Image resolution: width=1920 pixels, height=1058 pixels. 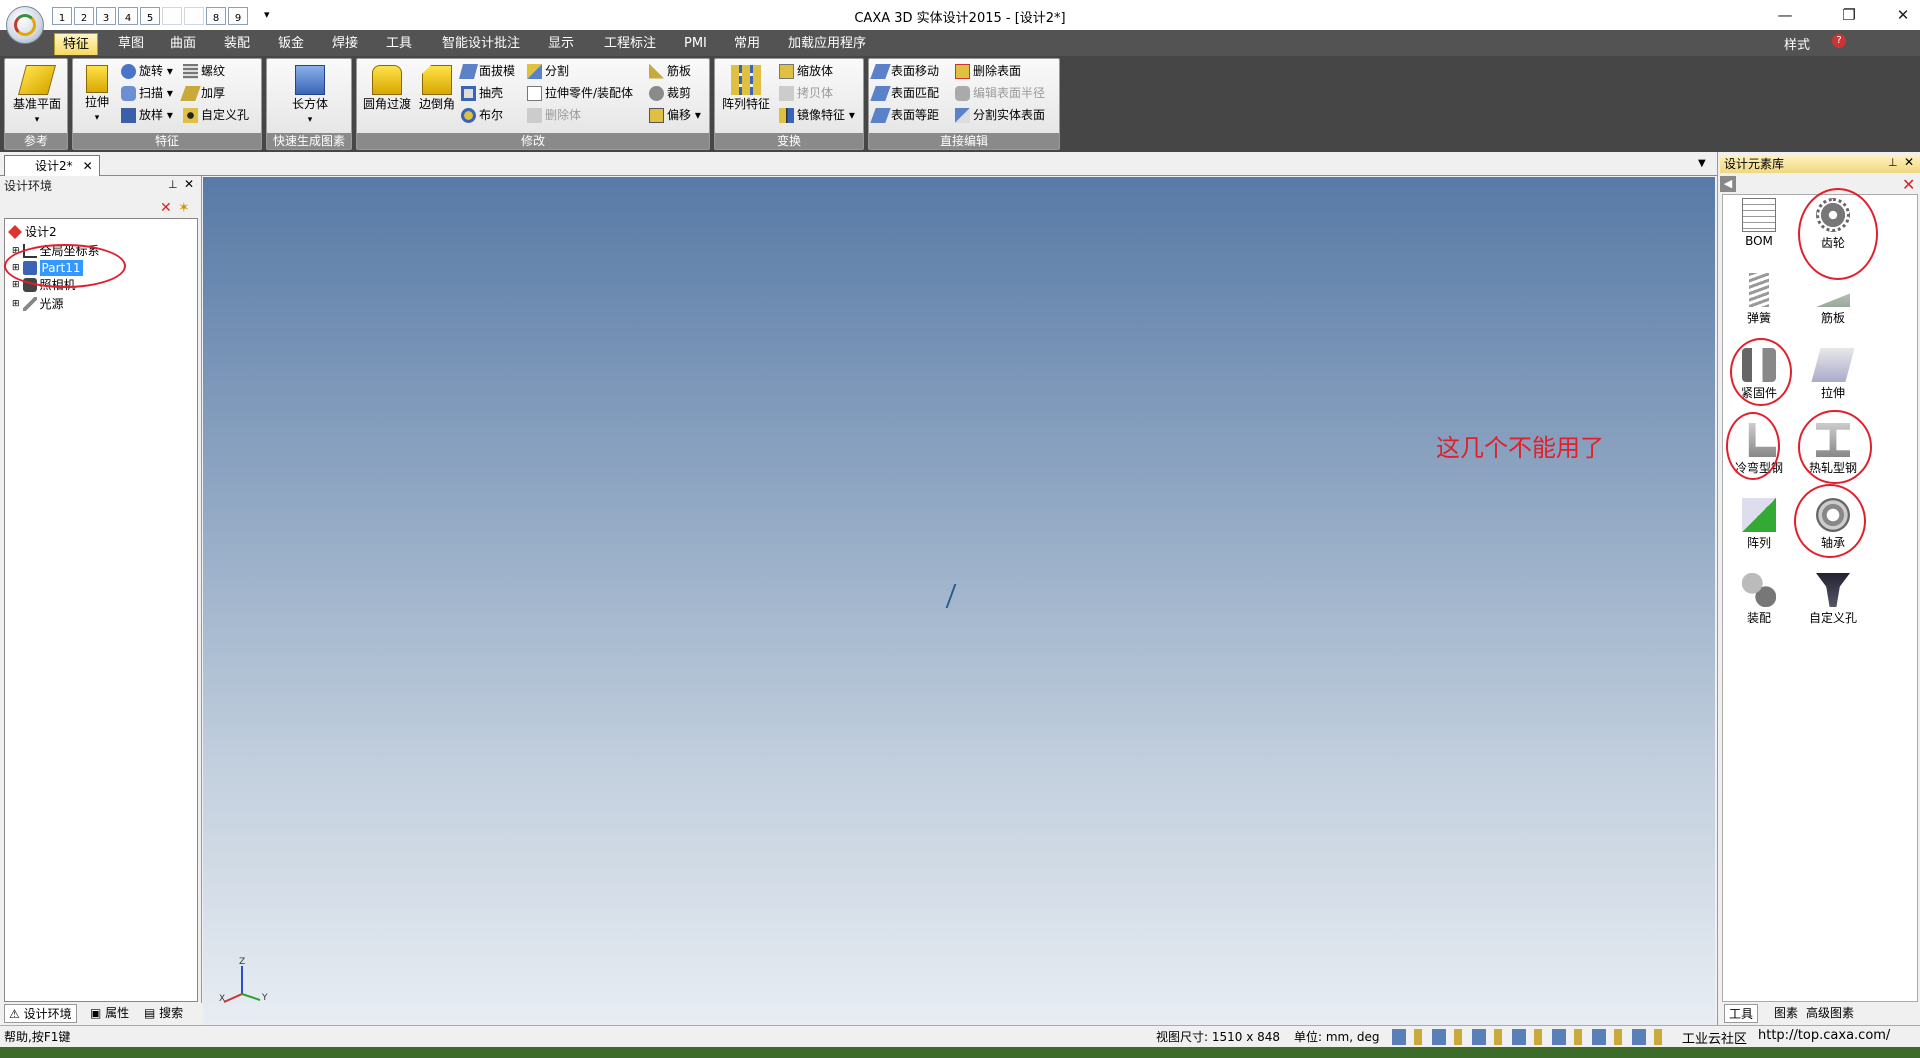 What do you see at coordinates (88, 166) in the screenshot?
I see `close-tab-icon: ✕` at bounding box center [88, 166].